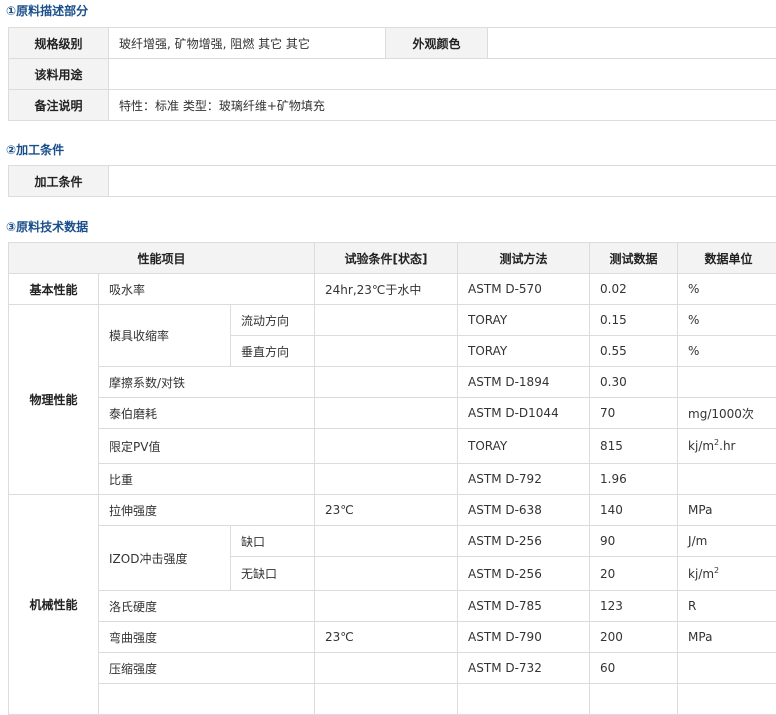  Describe the element at coordinates (634, 382) in the screenshot. I see `value-cell: 0.30` at that location.